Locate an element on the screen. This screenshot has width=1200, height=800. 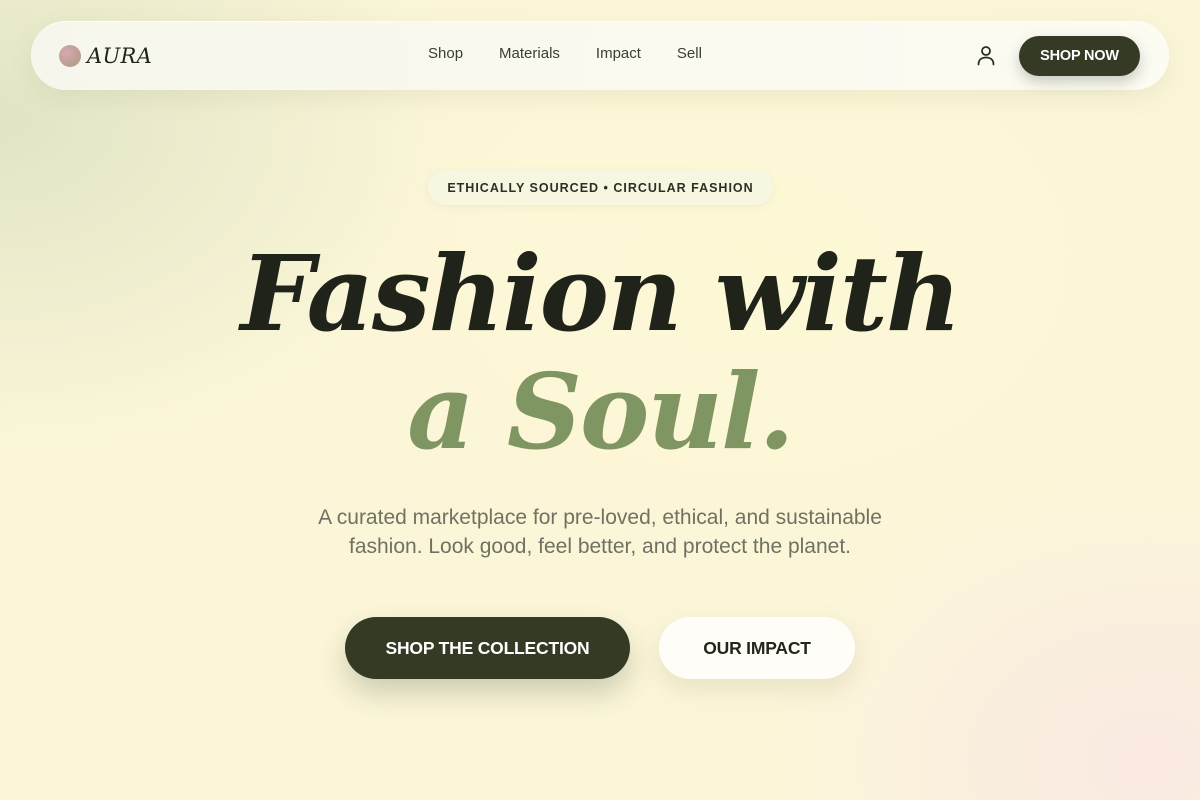
logo-mark-icon is located at coordinates (70, 56).